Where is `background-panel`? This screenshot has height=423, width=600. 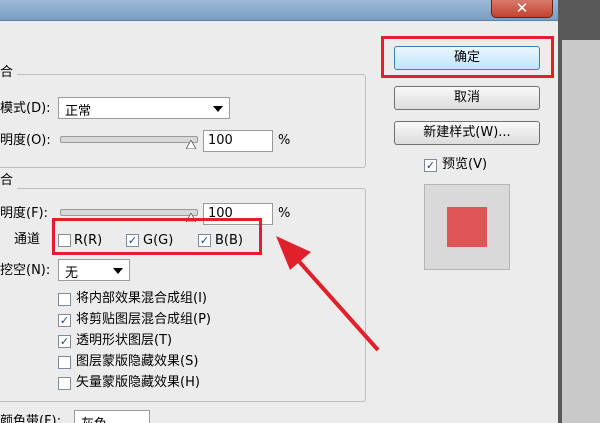 background-panel is located at coordinates (579, 211).